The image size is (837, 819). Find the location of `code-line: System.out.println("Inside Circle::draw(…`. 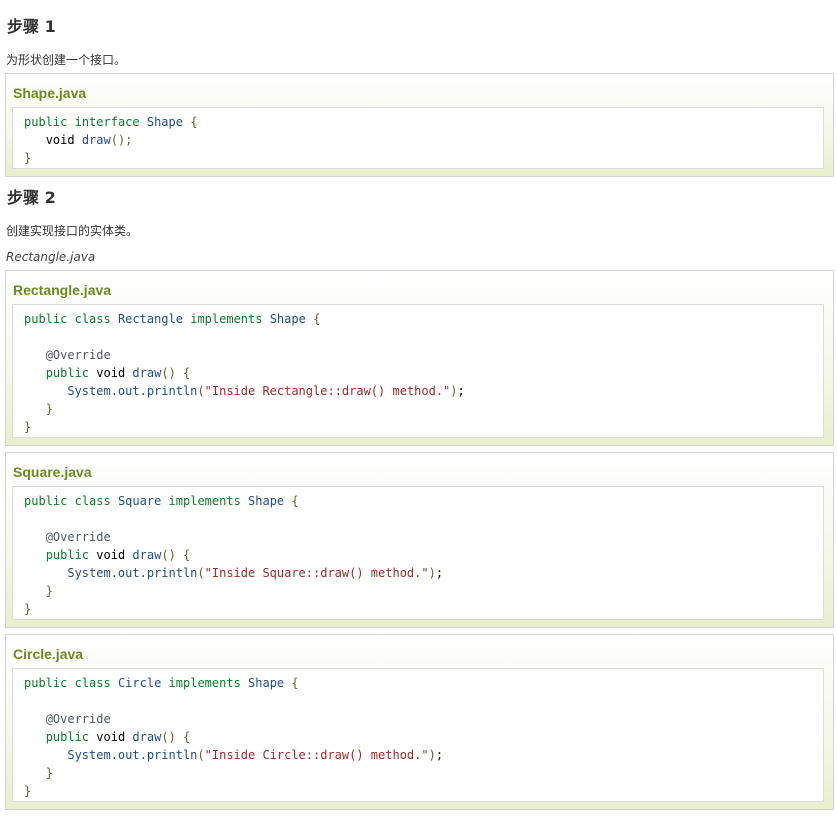

code-line: System.out.println("Inside Circle::draw(… is located at coordinates (255, 755).